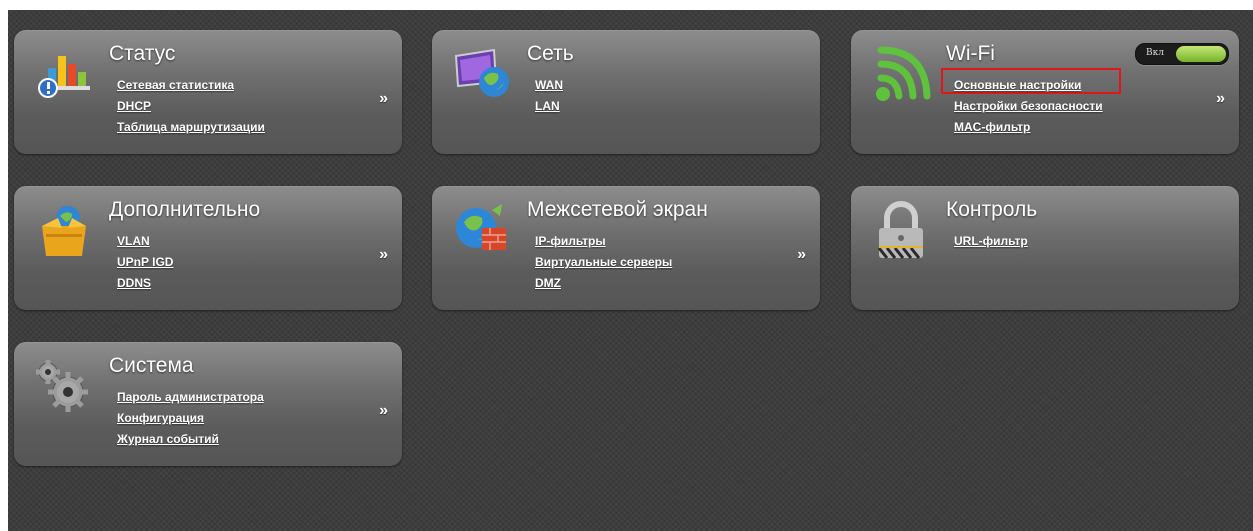  What do you see at coordinates (617, 209) in the screenshot?
I see `tile-title: Межсетевой экран` at bounding box center [617, 209].